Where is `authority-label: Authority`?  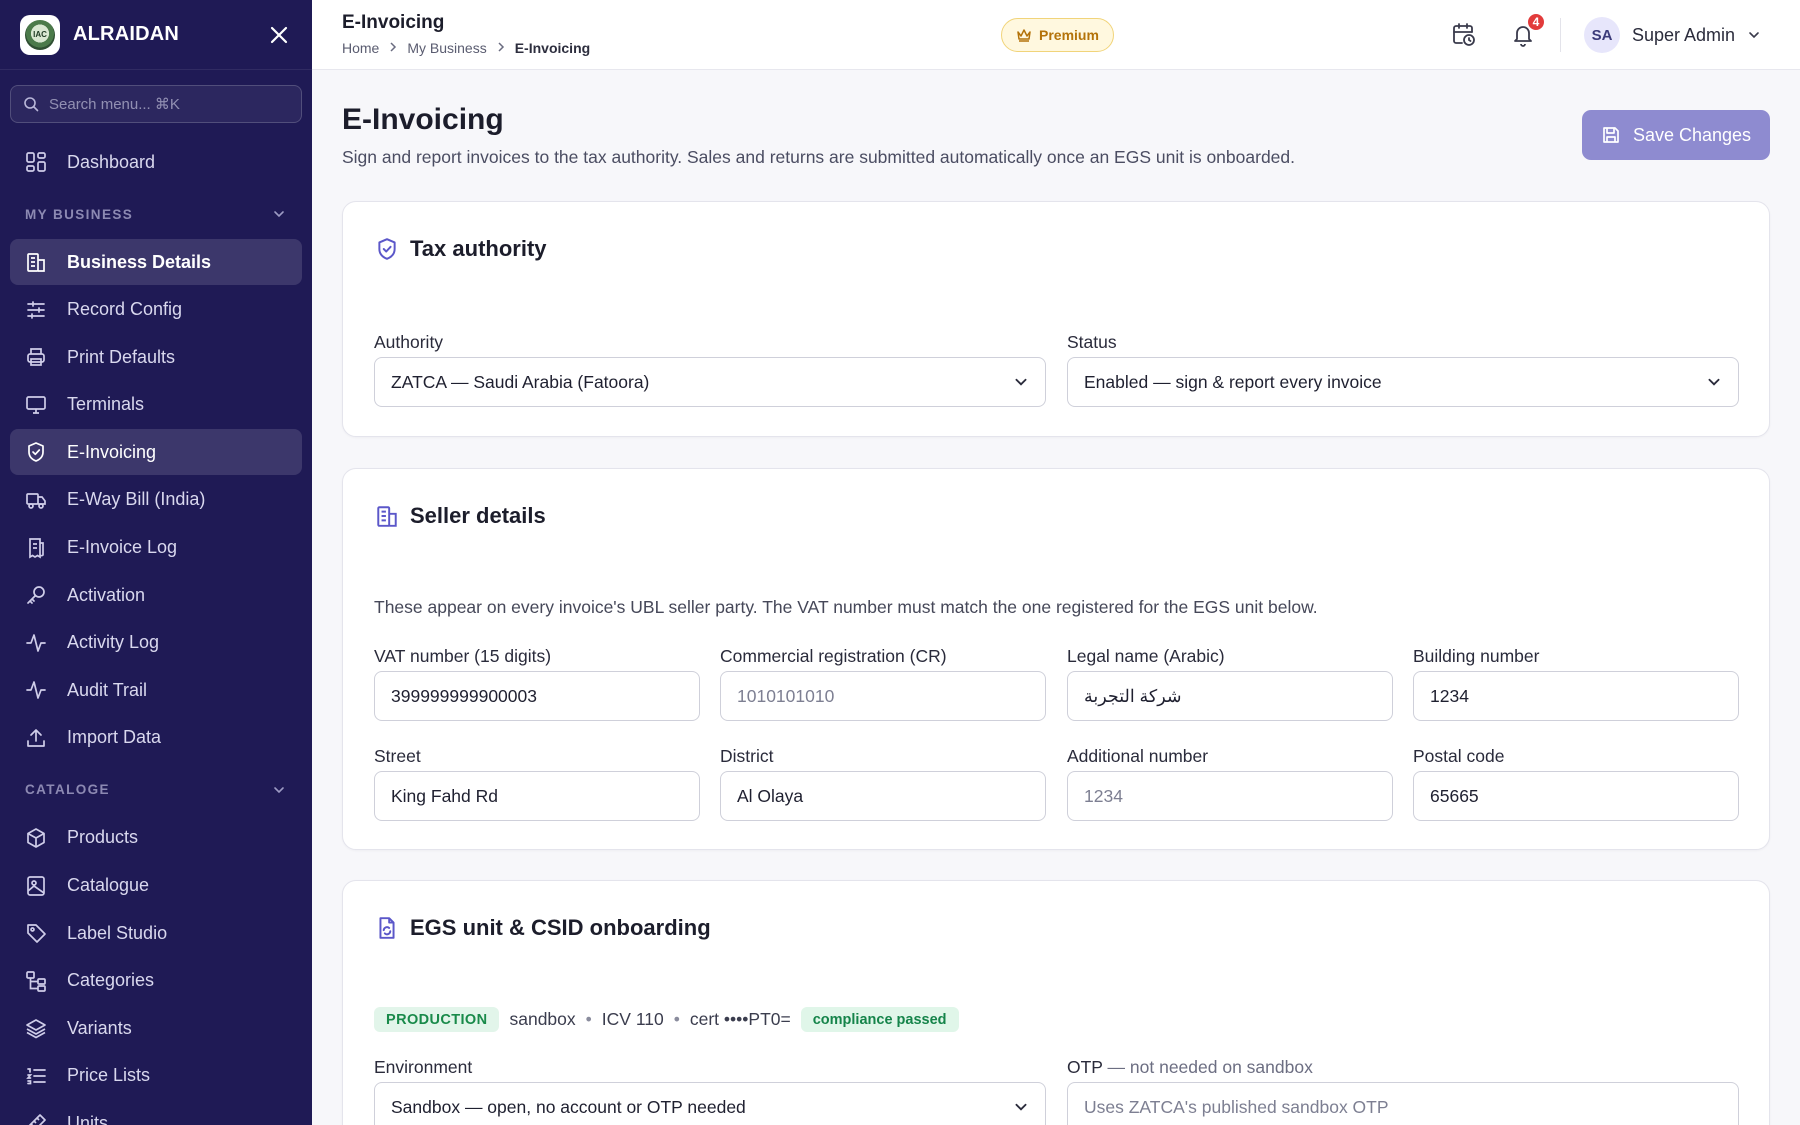
authority-label: Authority is located at coordinates (409, 342).